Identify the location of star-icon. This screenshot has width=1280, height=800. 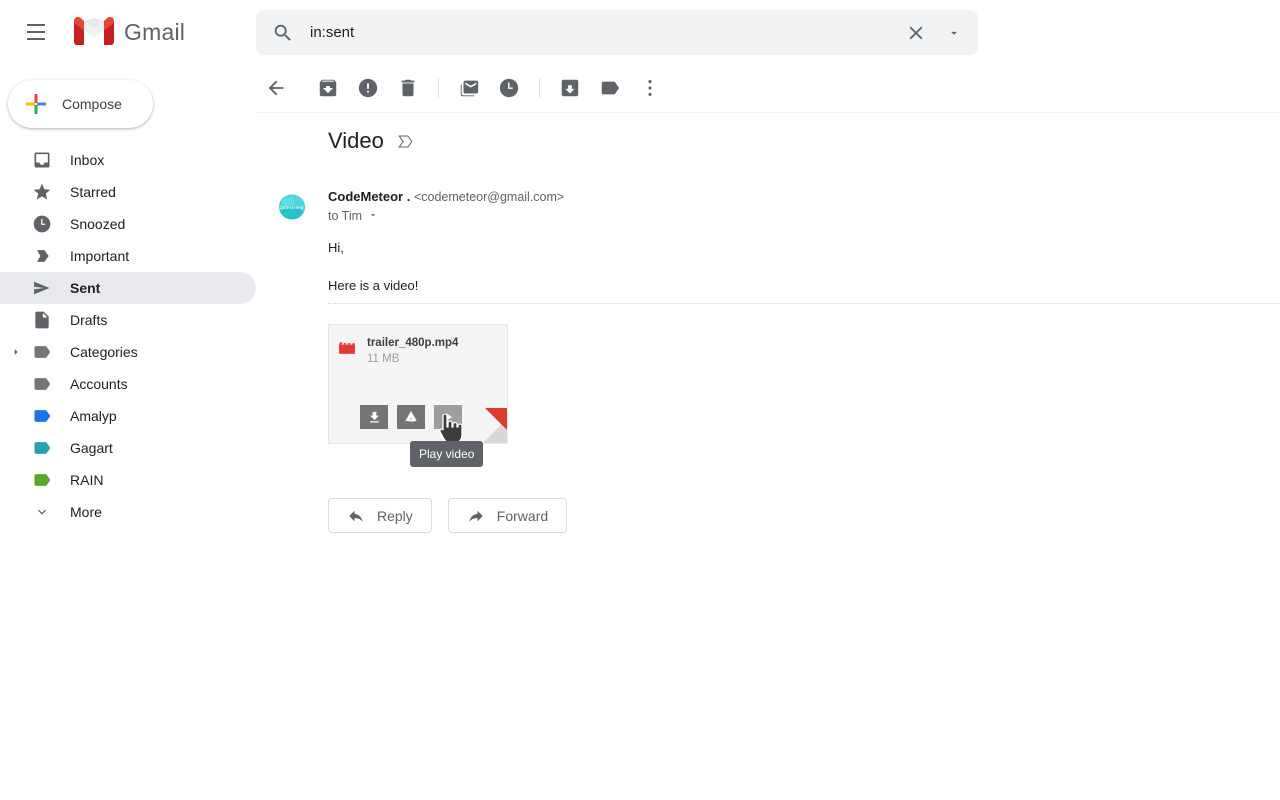
(42, 192).